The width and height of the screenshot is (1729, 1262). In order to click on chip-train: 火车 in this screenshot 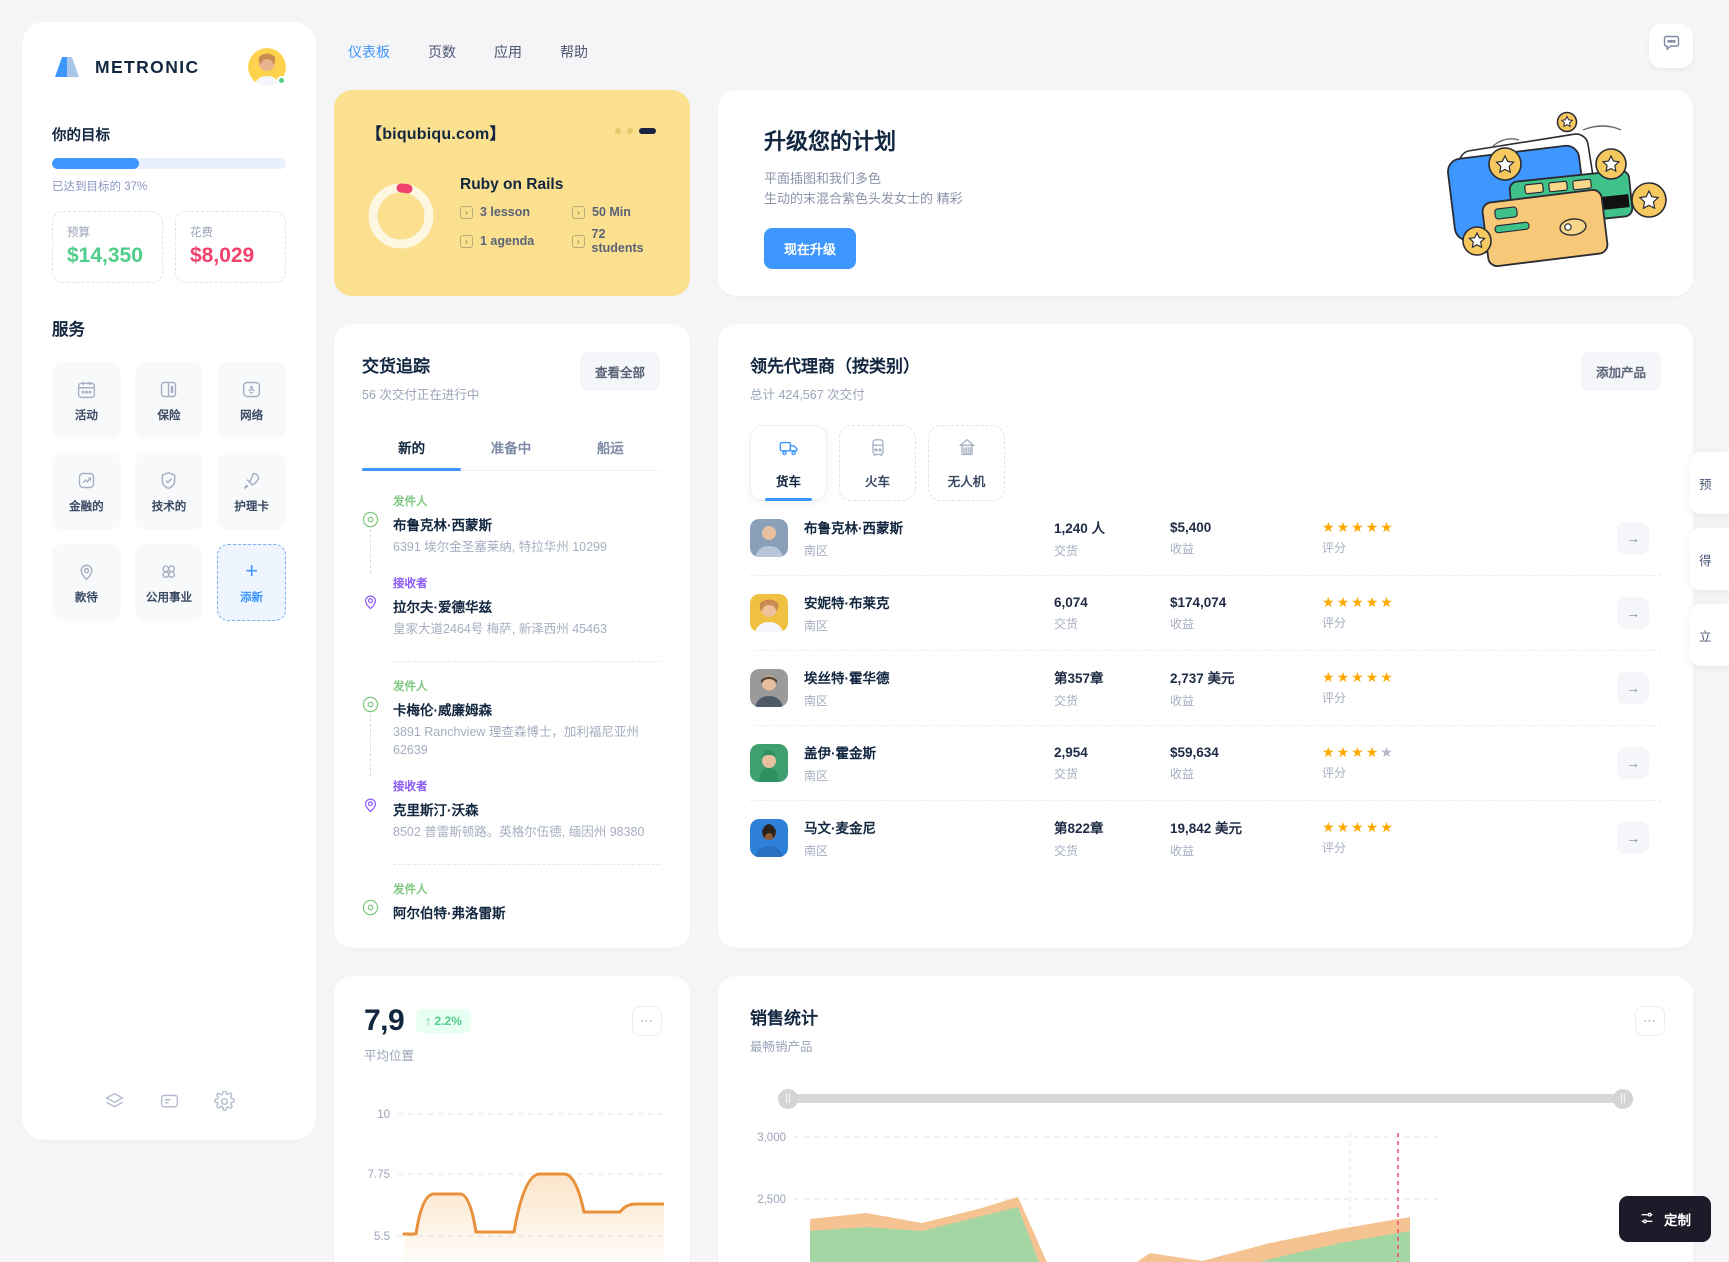, I will do `click(877, 463)`.